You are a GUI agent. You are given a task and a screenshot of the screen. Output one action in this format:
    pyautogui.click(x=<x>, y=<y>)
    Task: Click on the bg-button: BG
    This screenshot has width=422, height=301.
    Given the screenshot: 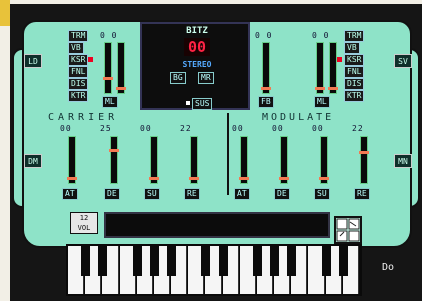 What is the action you would take?
    pyautogui.click(x=178, y=78)
    